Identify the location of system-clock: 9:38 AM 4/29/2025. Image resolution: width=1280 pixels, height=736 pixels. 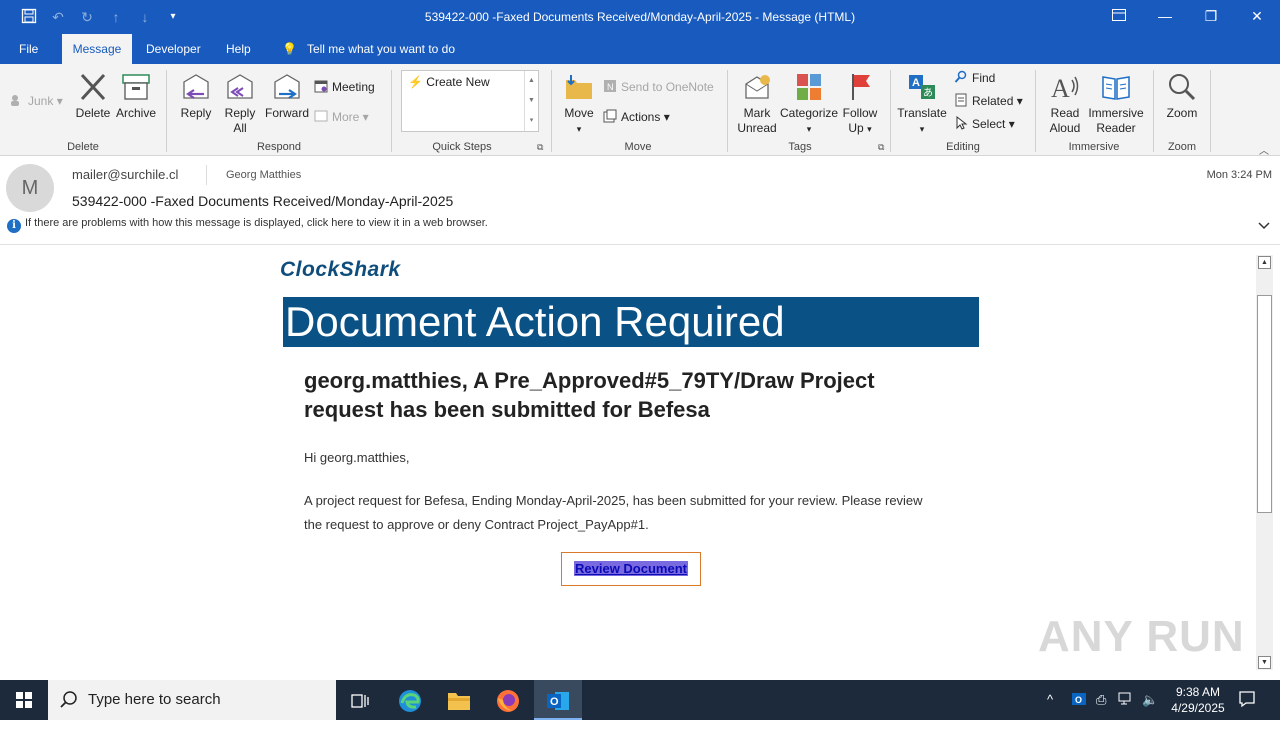
(1198, 700).